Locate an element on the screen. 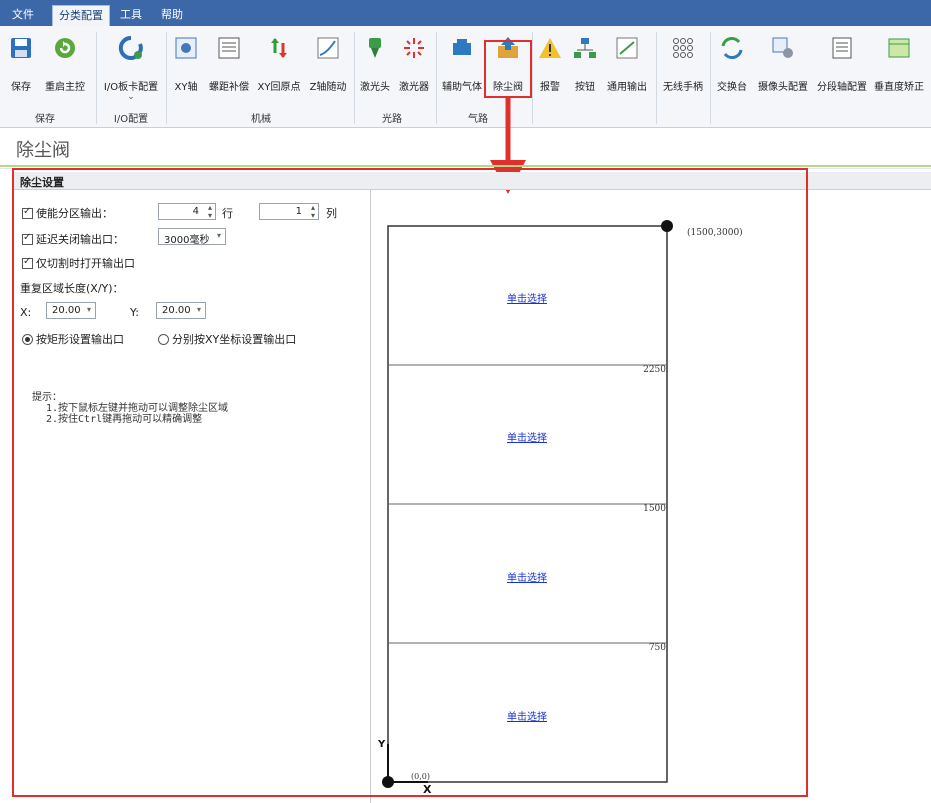 The width and height of the screenshot is (931, 803). y-label: Y: is located at coordinates (134, 312).